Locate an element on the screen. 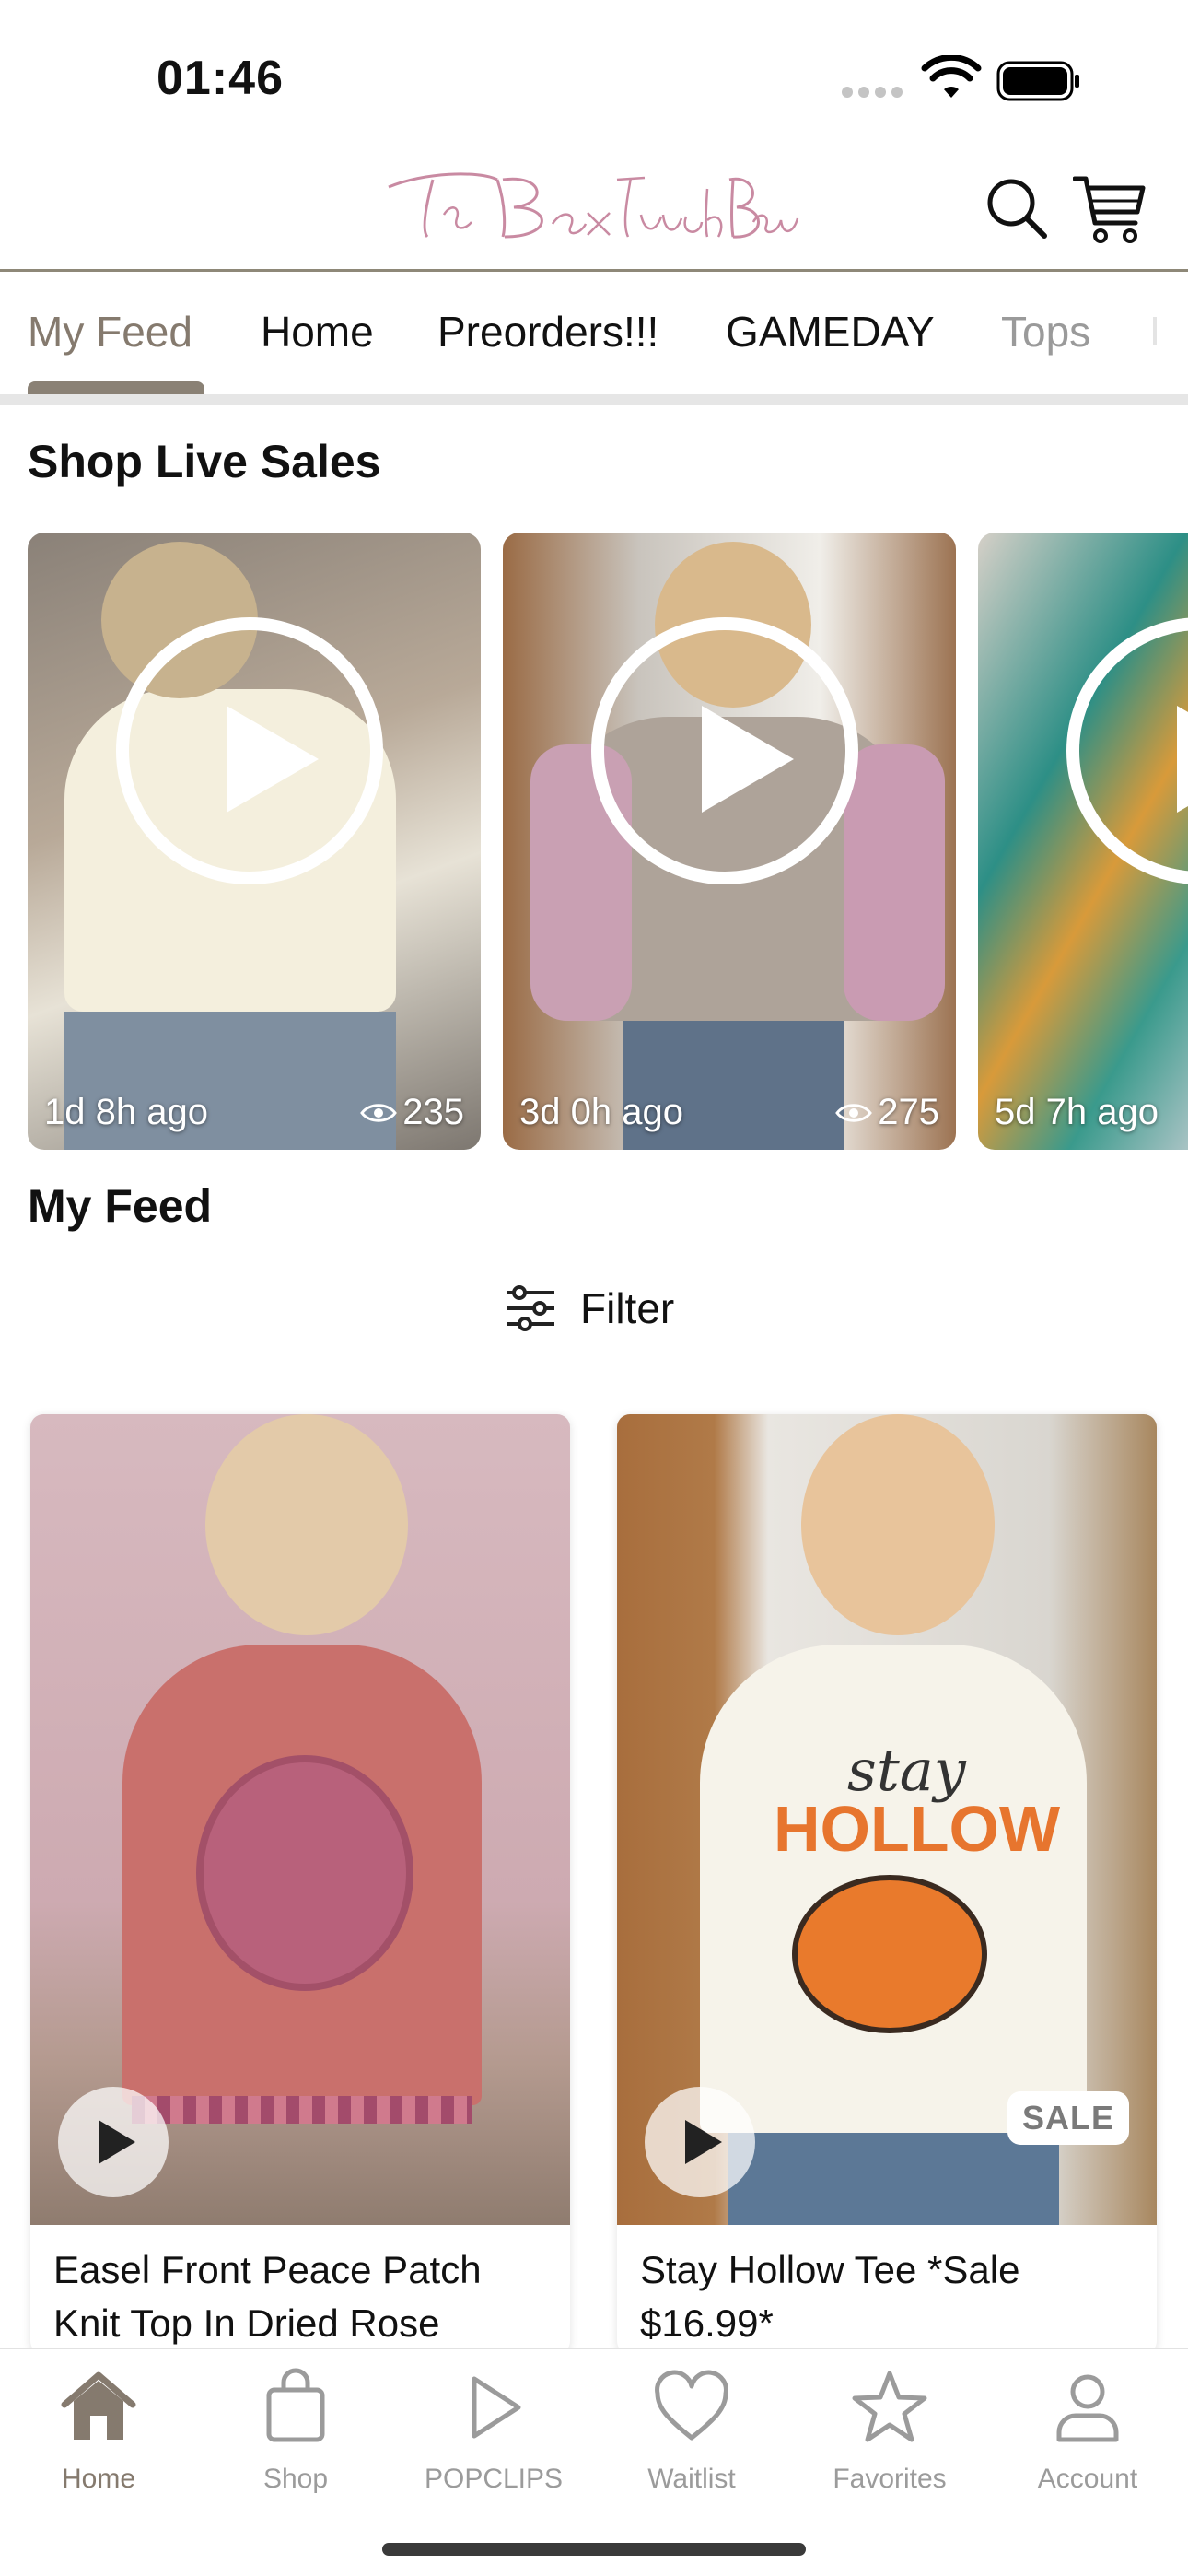  brand-logo is located at coordinates (584, 207).